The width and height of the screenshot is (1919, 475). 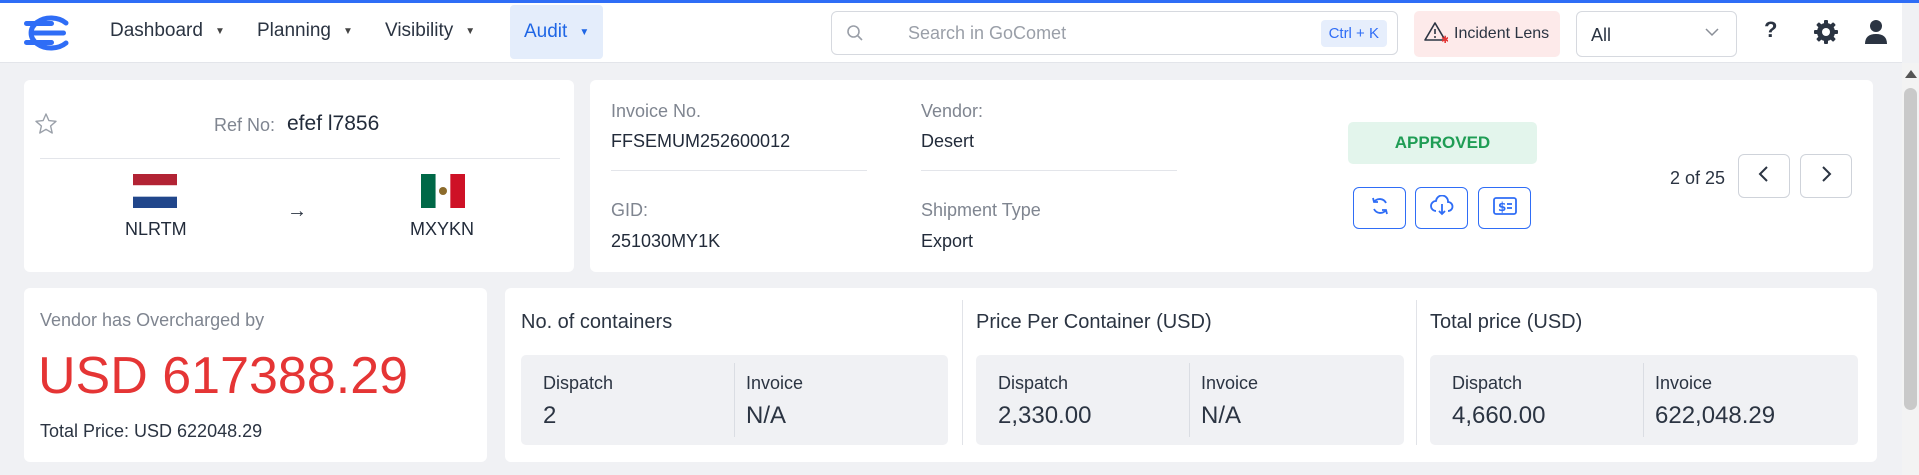 I want to click on warning-icon: ✱, so click(x=1436, y=34).